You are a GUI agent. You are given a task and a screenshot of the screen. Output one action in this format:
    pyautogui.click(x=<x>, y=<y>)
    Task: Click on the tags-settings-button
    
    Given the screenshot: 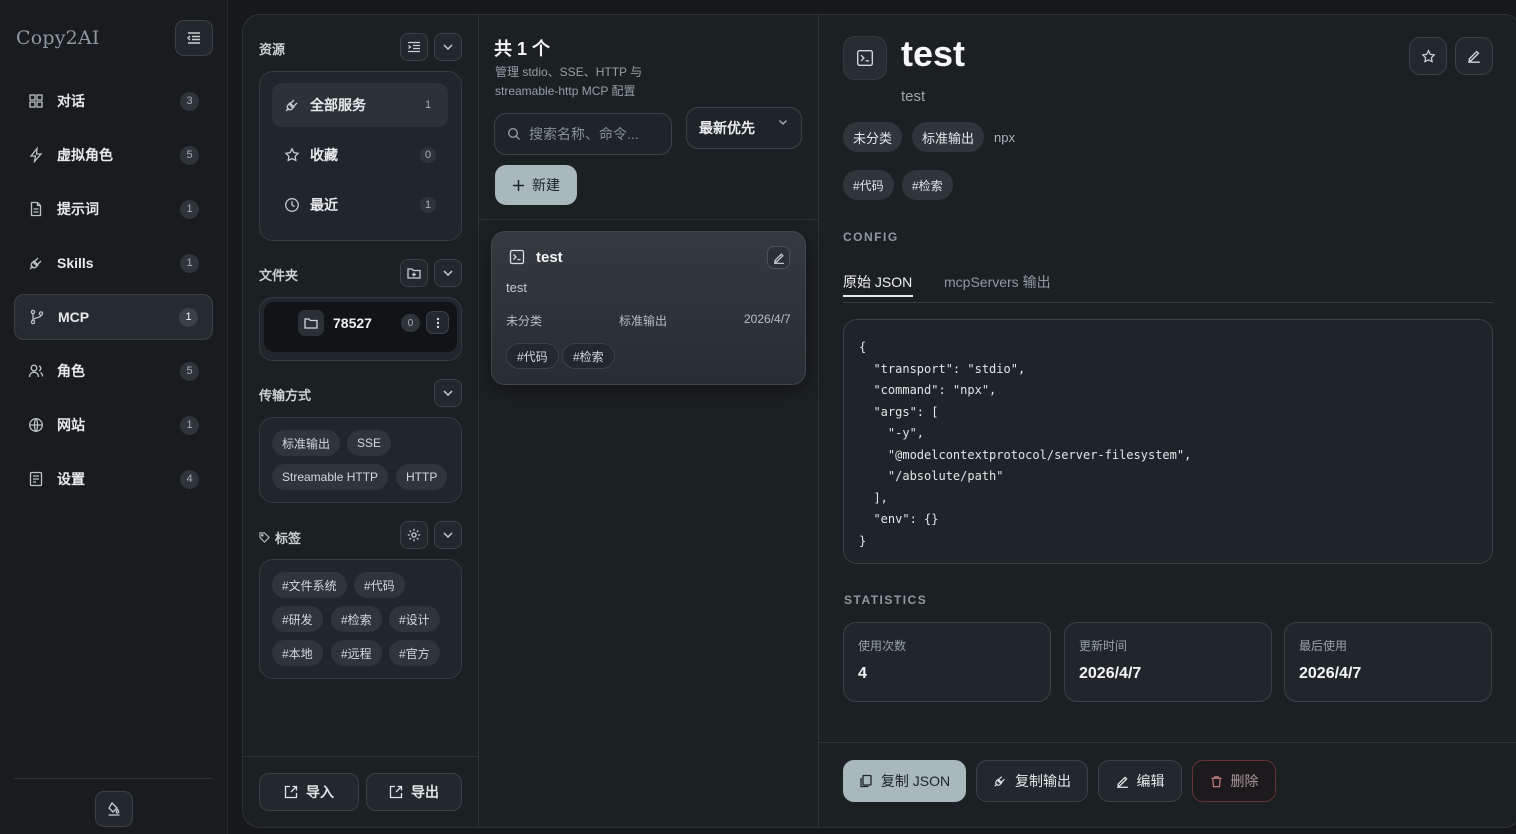 What is the action you would take?
    pyautogui.click(x=414, y=535)
    